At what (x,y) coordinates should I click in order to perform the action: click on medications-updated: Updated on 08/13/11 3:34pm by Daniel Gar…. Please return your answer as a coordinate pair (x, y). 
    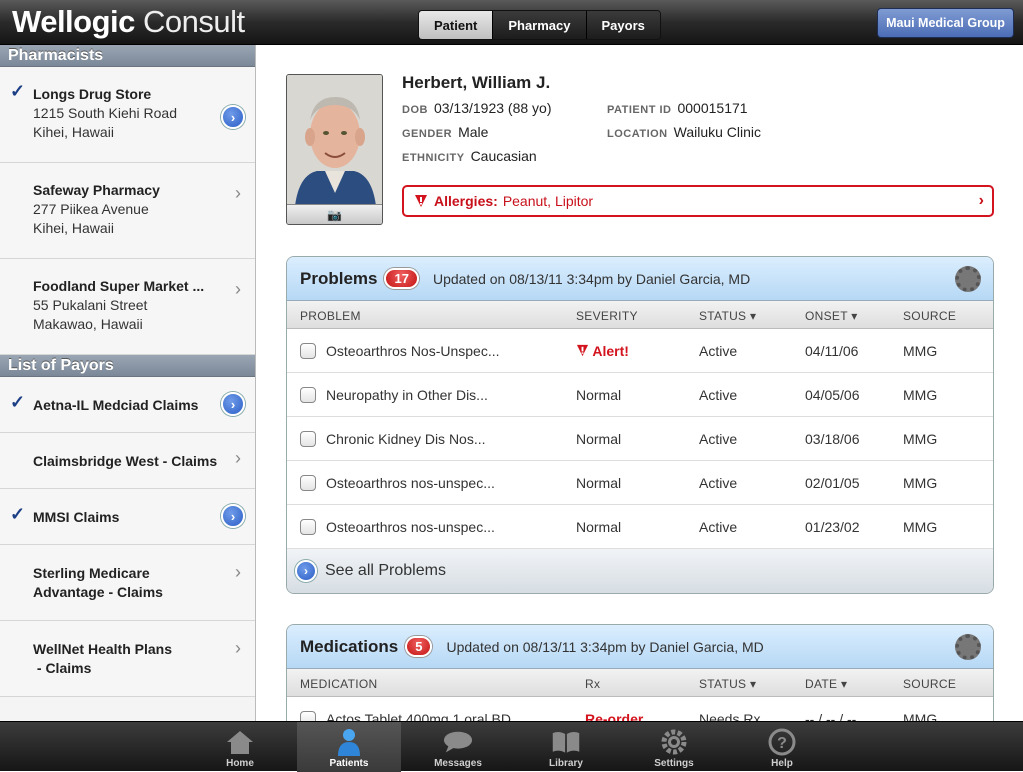
    Looking at the image, I should click on (605, 646).